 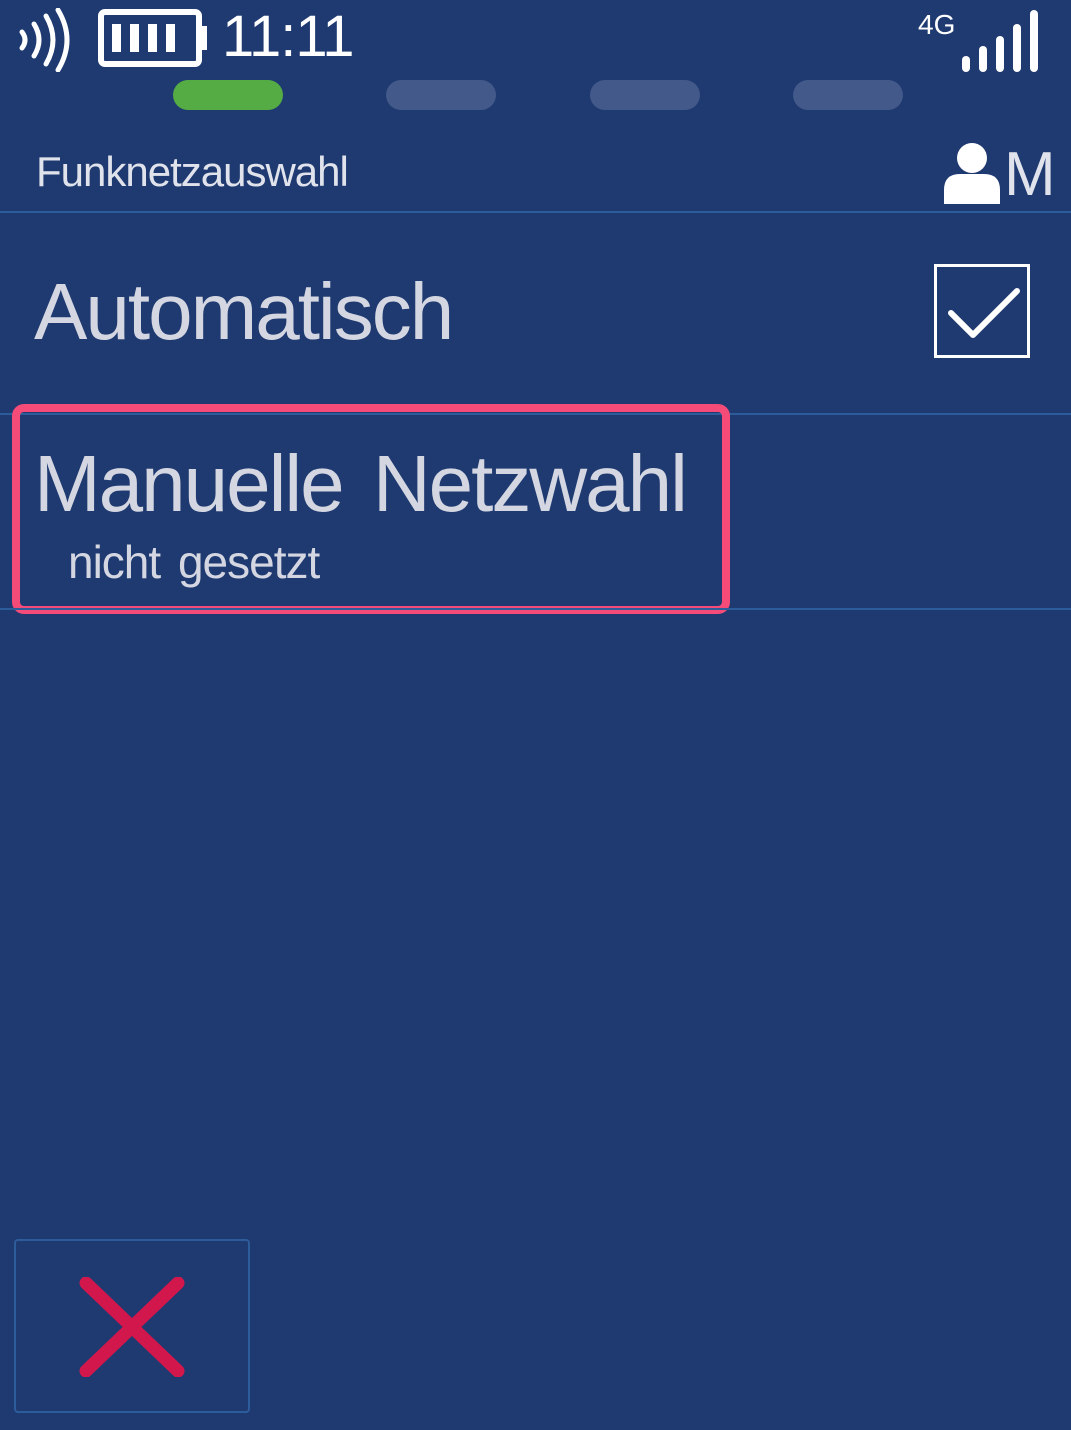 I want to click on automatic-checkbox, so click(x=982, y=311).